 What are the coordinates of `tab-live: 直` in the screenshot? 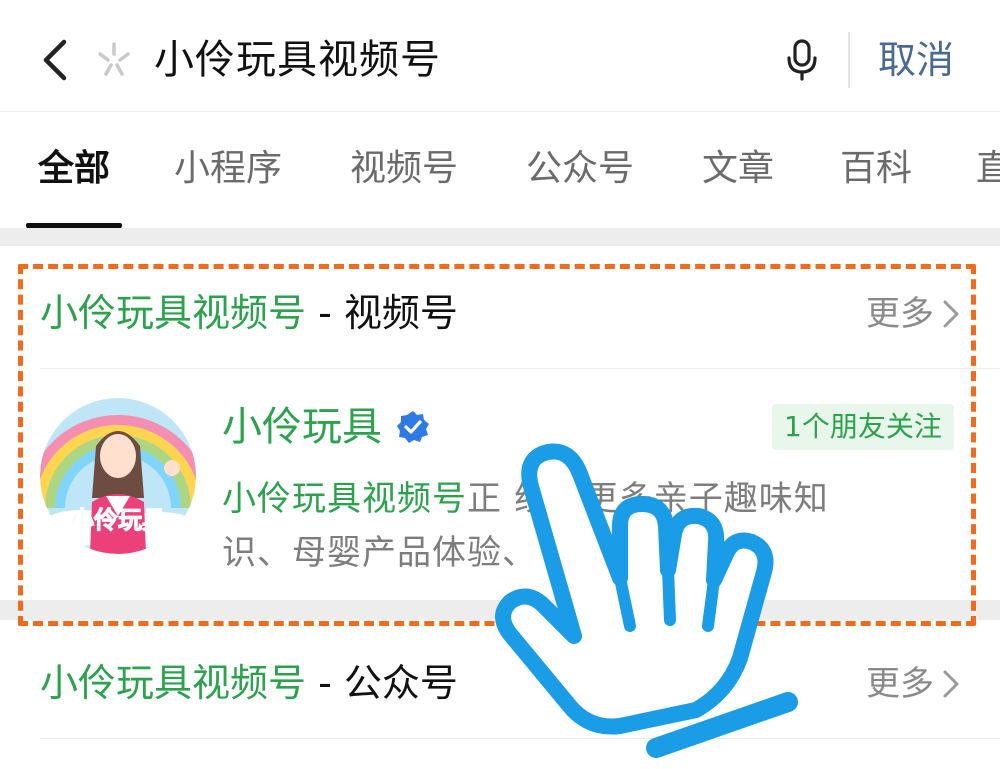 It's located at (988, 169).